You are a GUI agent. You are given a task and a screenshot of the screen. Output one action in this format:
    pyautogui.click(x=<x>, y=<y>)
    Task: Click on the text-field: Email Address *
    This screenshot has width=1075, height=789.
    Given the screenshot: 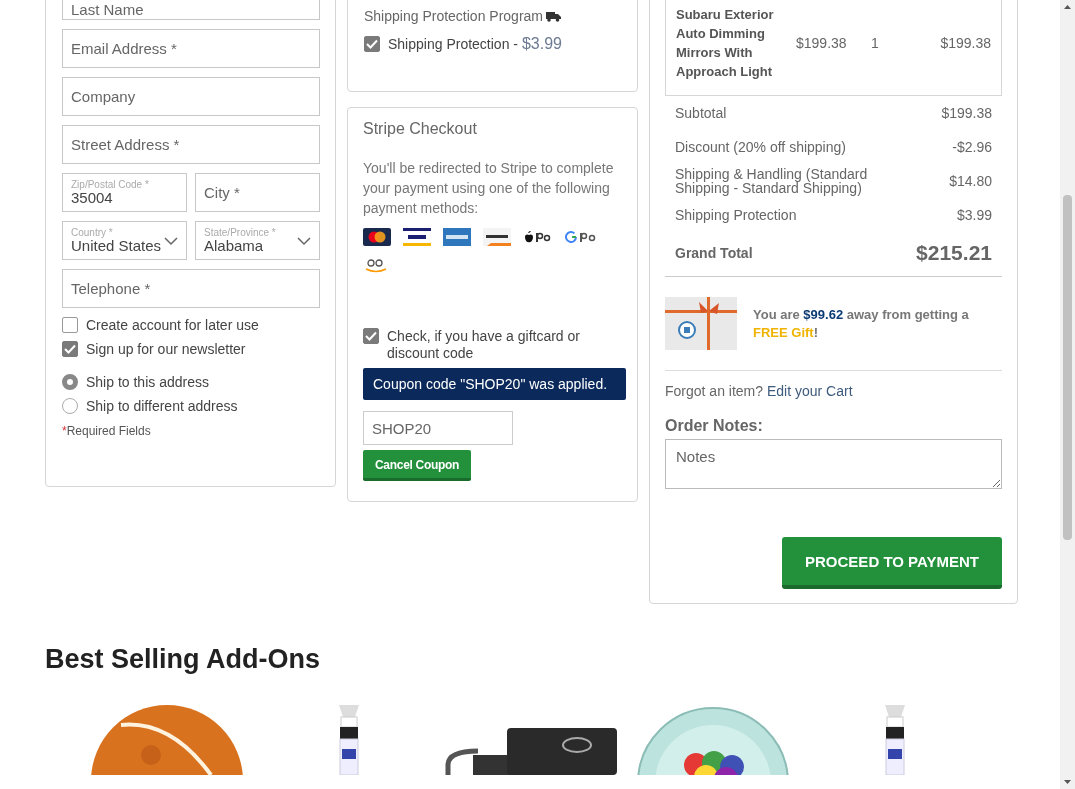 What is the action you would take?
    pyautogui.click(x=191, y=48)
    